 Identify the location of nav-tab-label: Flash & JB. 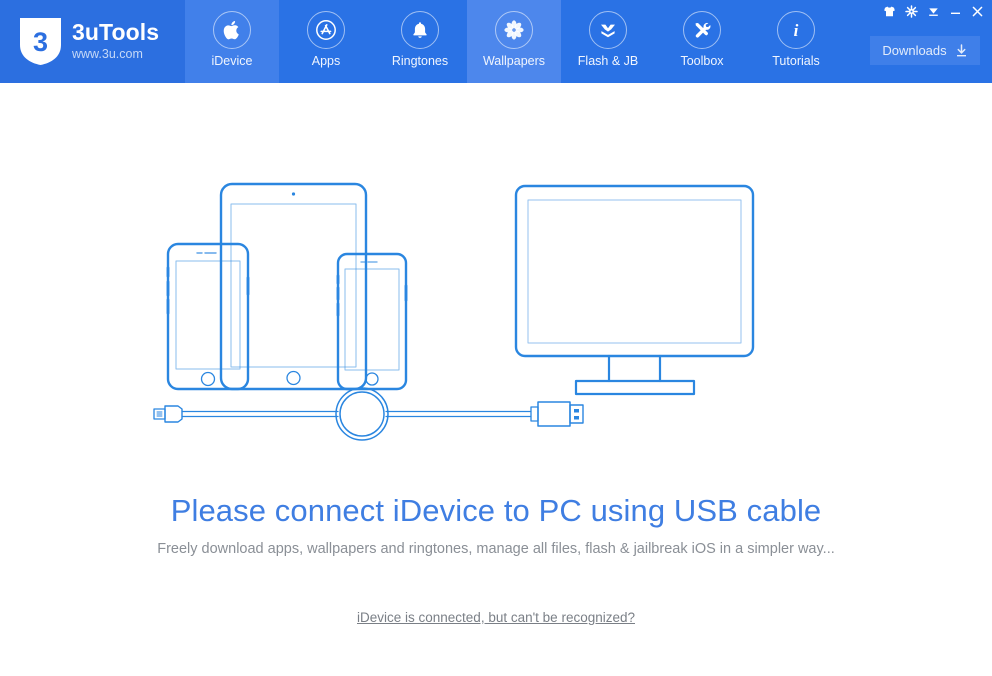
(608, 61).